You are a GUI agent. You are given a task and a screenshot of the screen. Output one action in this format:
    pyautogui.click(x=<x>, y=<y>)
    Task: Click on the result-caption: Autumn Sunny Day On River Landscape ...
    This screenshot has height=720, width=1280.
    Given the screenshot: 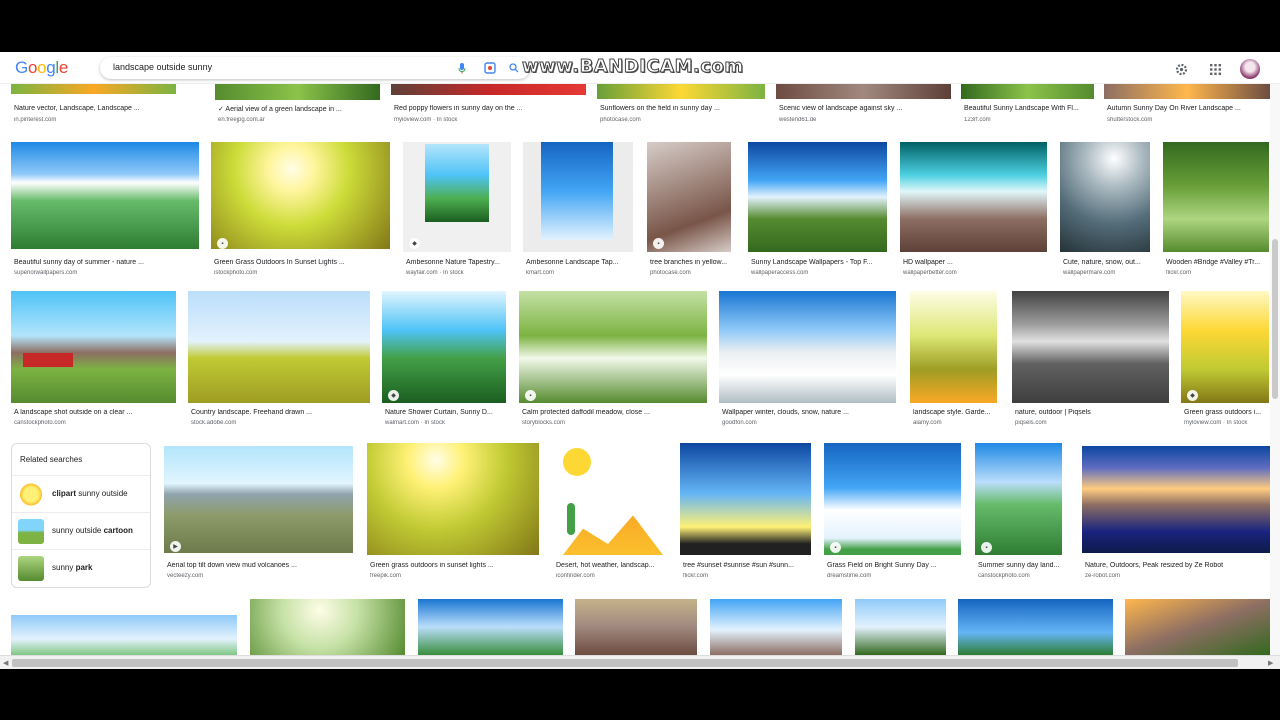 What is the action you would take?
    pyautogui.click(x=1187, y=108)
    